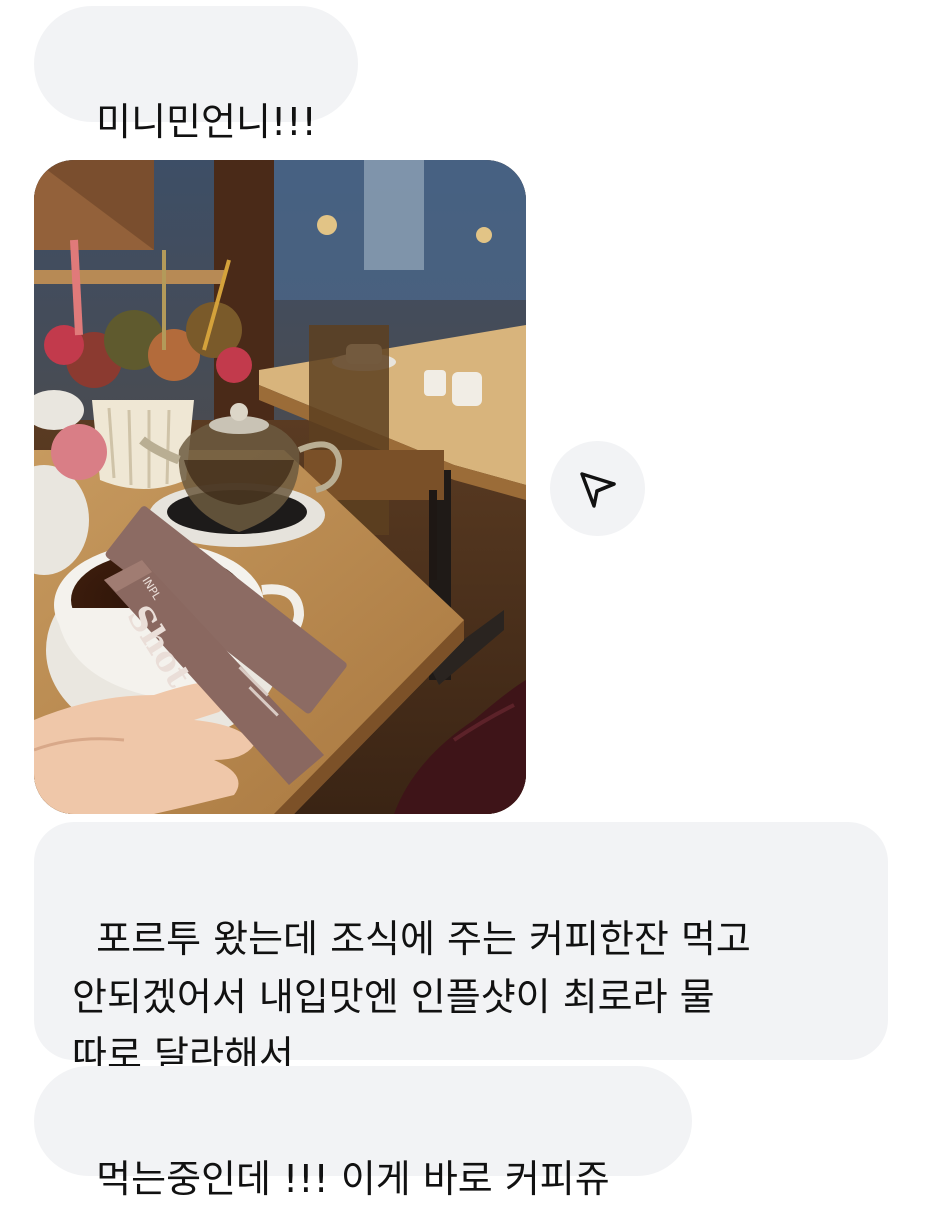  What do you see at coordinates (353, 1179) in the screenshot?
I see `message-text: 먹는중인데 !!! 이게 바로 커피쥬` at bounding box center [353, 1179].